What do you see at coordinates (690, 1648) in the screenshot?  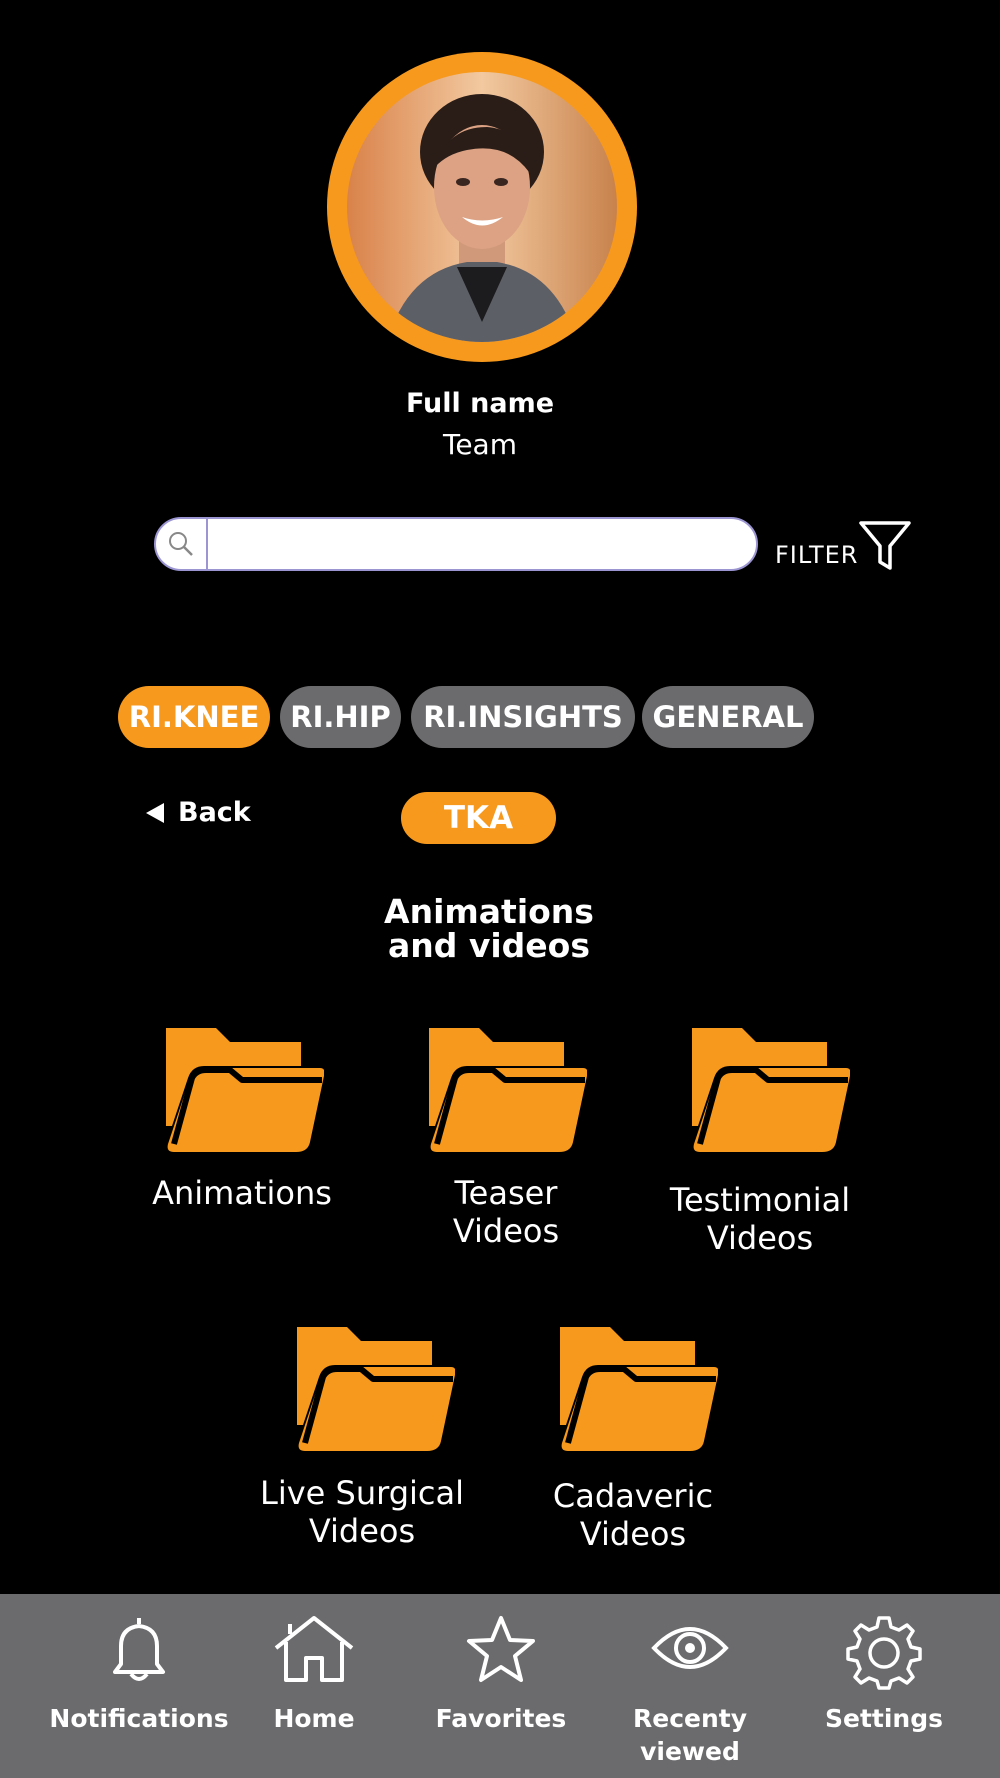 I see `eye-icon` at bounding box center [690, 1648].